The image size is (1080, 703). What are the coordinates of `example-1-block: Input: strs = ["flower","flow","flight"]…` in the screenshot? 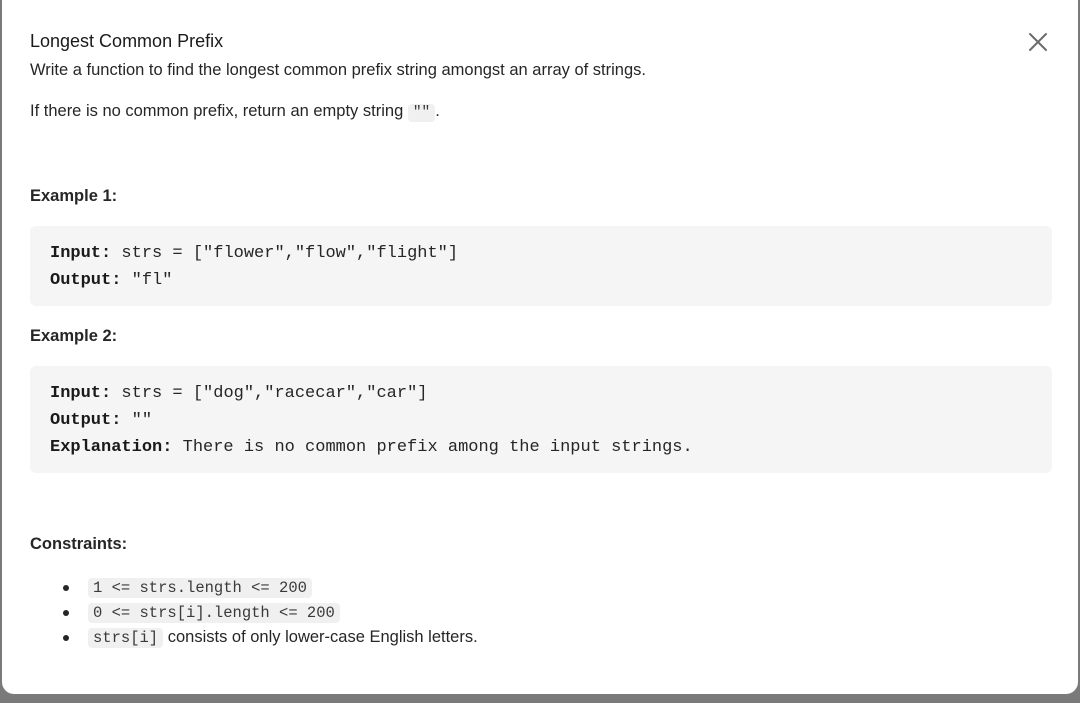 It's located at (541, 266).